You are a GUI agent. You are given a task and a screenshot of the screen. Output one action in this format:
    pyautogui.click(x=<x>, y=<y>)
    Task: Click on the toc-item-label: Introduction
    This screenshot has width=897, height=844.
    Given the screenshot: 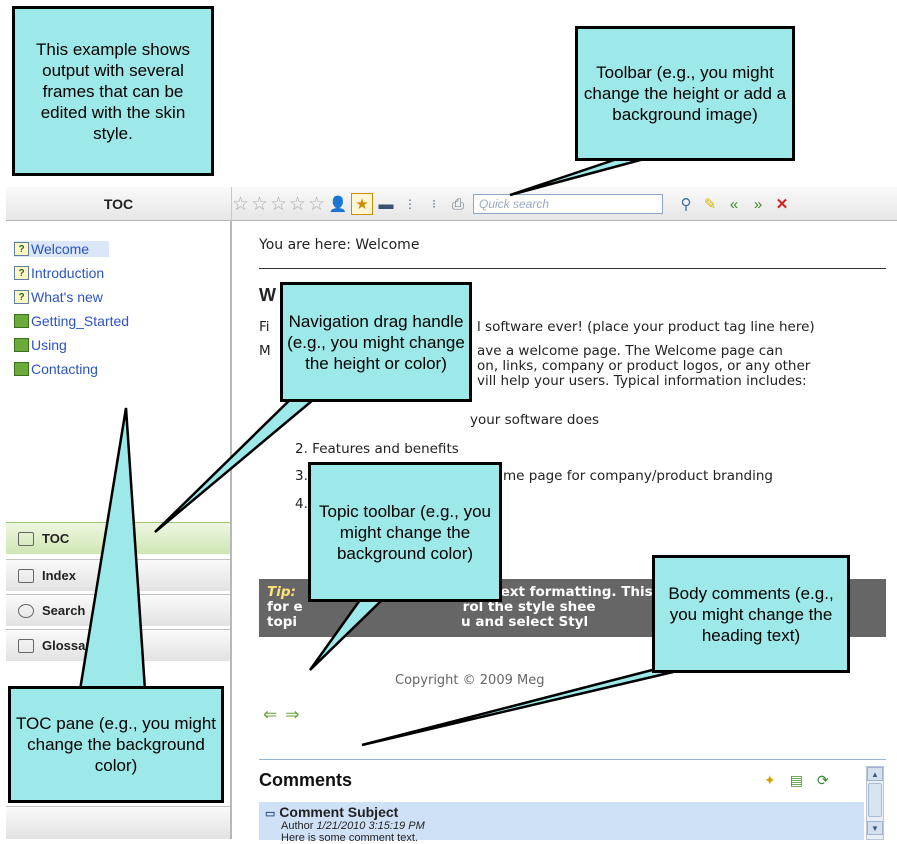 What is the action you would take?
    pyautogui.click(x=68, y=273)
    